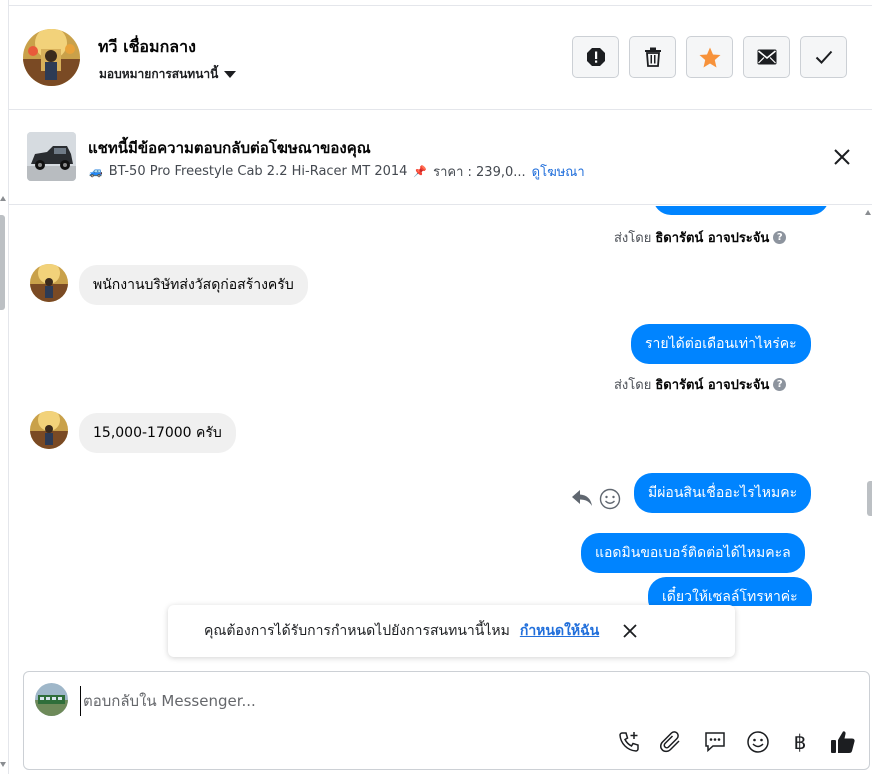  I want to click on star-icon, so click(709, 57).